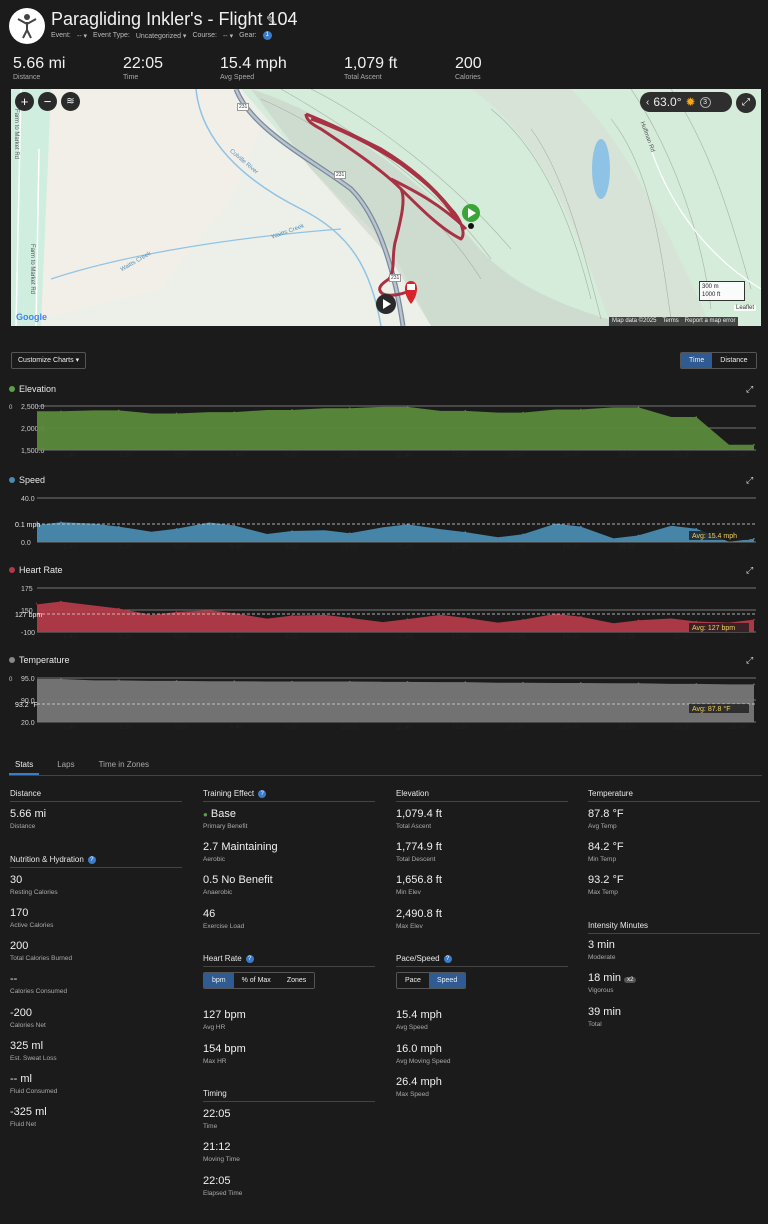 The height and width of the screenshot is (1224, 768). Describe the element at coordinates (256, 980) in the screenshot. I see `percent-max-toggle: % of Max` at that location.